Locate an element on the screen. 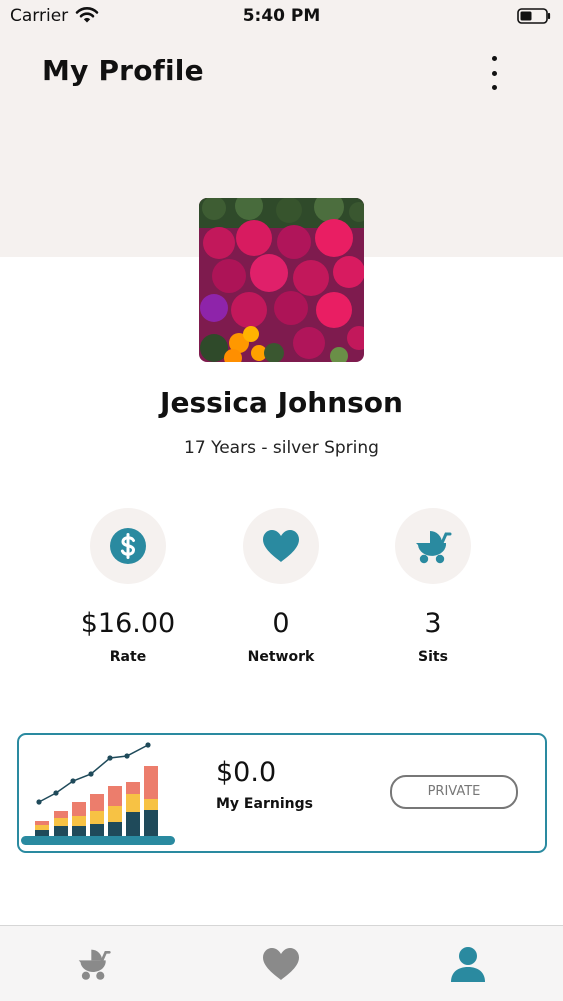 The width and height of the screenshot is (563, 1001). tab-bar is located at coordinates (281, 963).